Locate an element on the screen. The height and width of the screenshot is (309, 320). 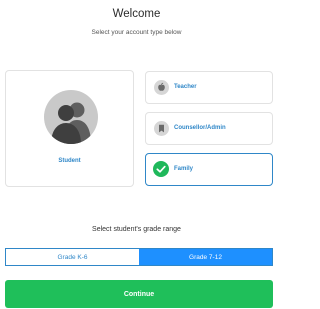
account-type-family-option: Family is located at coordinates (209, 169).